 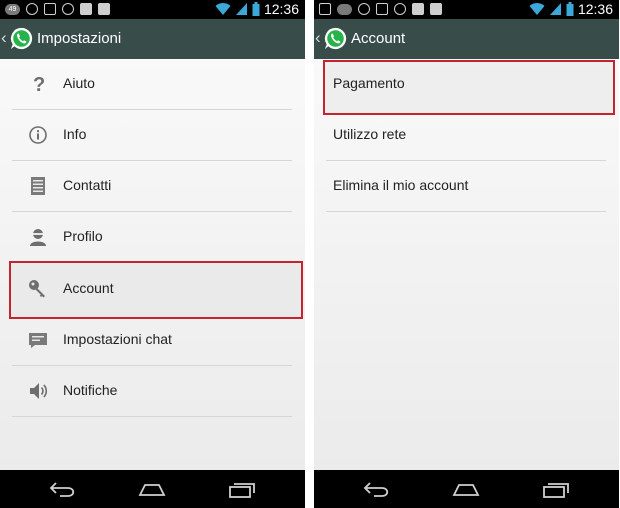 What do you see at coordinates (117, 339) in the screenshot?
I see `menu-item-label: Impostazioni chat` at bounding box center [117, 339].